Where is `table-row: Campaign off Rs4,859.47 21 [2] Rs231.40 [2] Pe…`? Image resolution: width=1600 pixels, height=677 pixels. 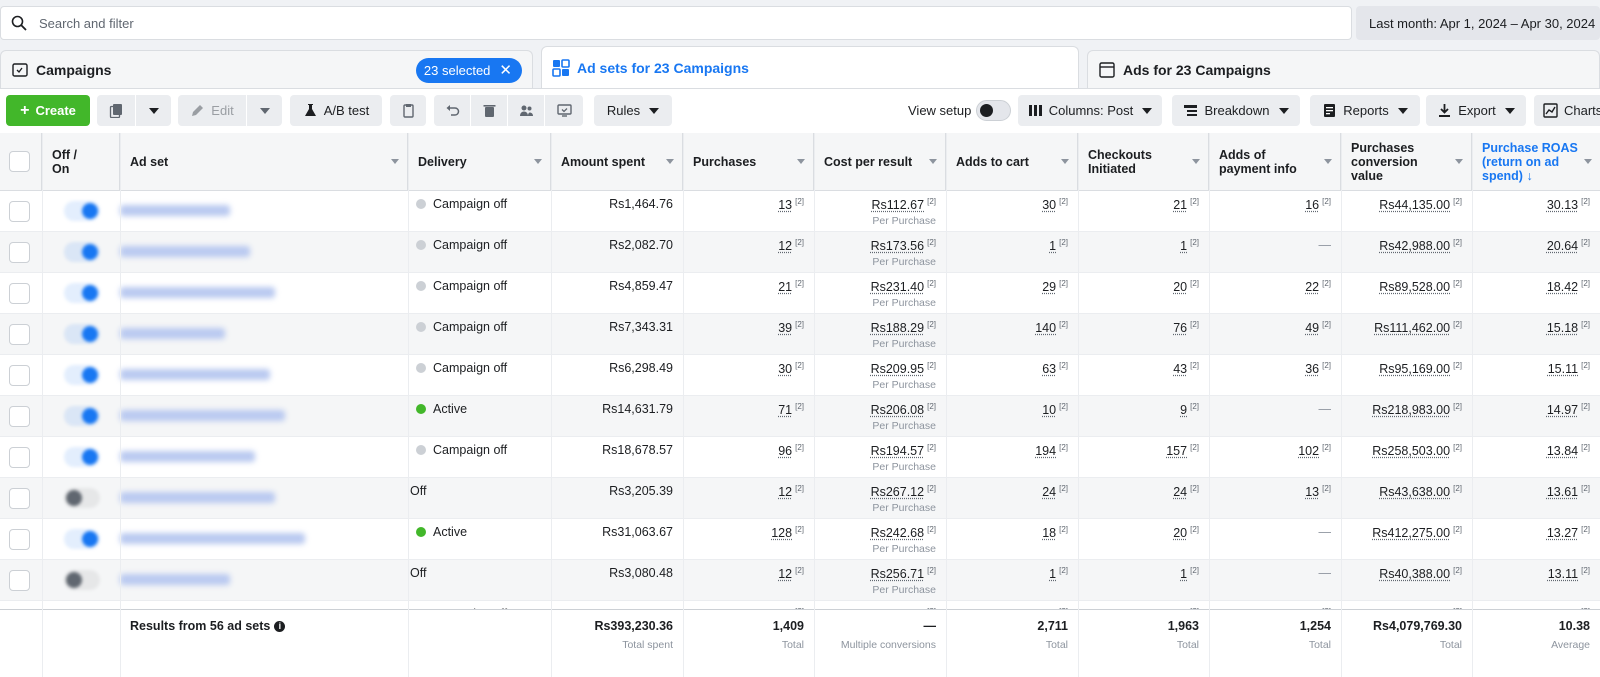 table-row: Campaign off Rs4,859.47 21 [2] Rs231.40 [2] Pe… is located at coordinates (800, 293).